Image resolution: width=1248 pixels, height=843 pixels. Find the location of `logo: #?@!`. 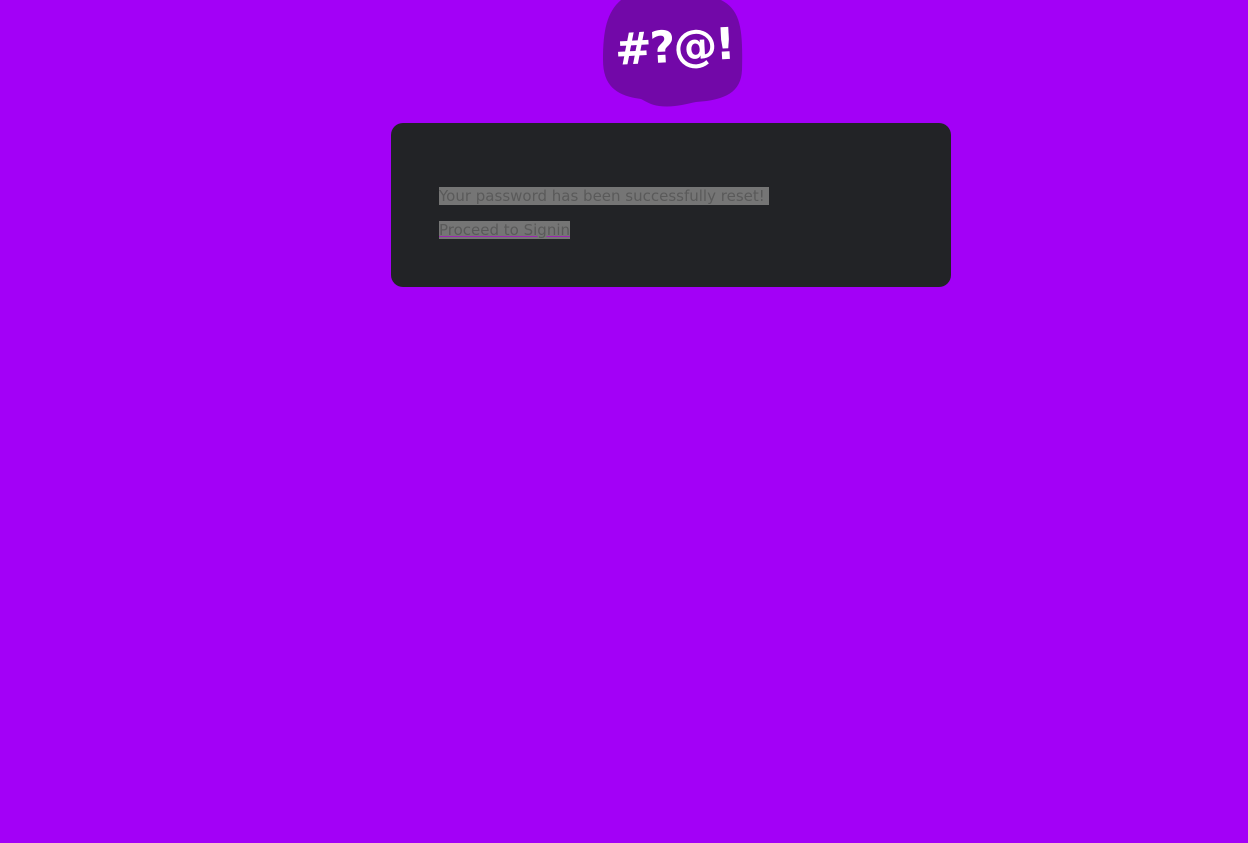

logo: #?@! is located at coordinates (672, 54).